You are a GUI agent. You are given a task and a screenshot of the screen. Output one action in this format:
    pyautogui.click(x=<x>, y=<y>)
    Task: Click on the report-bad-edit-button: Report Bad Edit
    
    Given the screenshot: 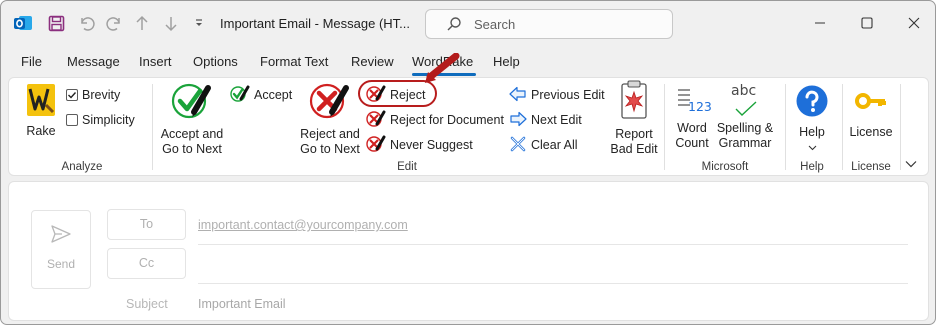 What is the action you would take?
    pyautogui.click(x=634, y=118)
    